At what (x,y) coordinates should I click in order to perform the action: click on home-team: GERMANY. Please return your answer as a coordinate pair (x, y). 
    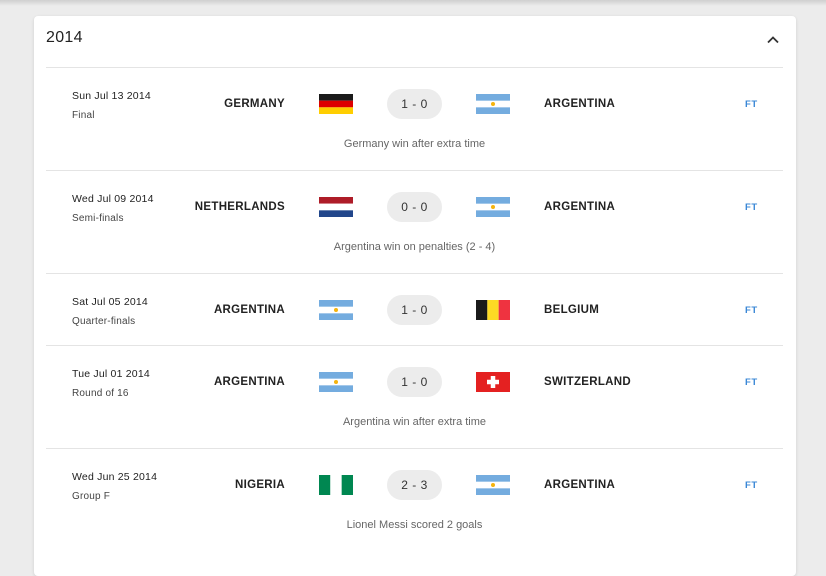
    Looking at the image, I should click on (254, 104).